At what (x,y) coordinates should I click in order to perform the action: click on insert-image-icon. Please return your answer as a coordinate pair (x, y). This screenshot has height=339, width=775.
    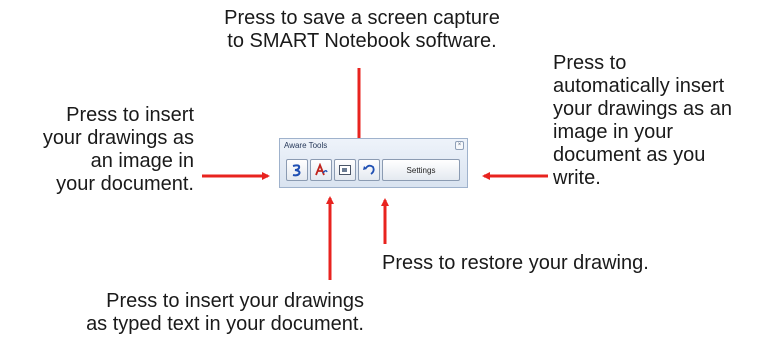
    Looking at the image, I should click on (296, 170).